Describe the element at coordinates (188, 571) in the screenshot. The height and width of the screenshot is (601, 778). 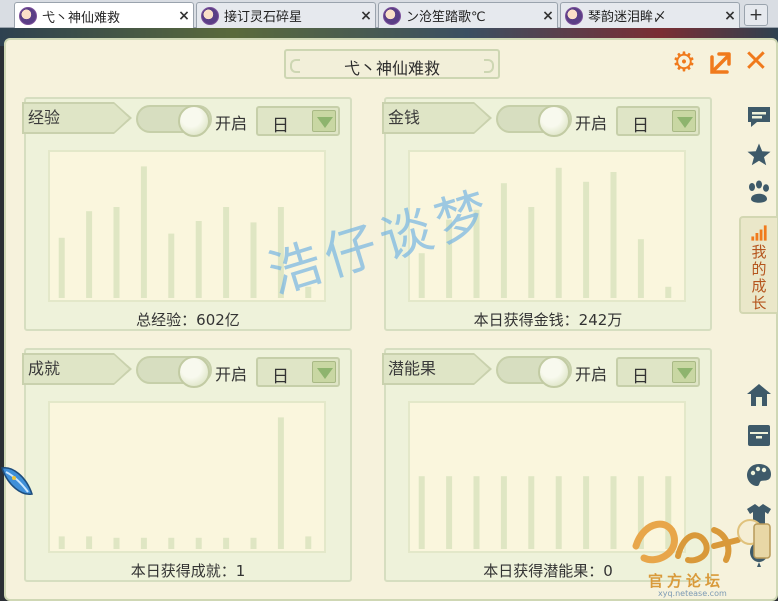
I see `chart-caption: 本日获得成就：1` at that location.